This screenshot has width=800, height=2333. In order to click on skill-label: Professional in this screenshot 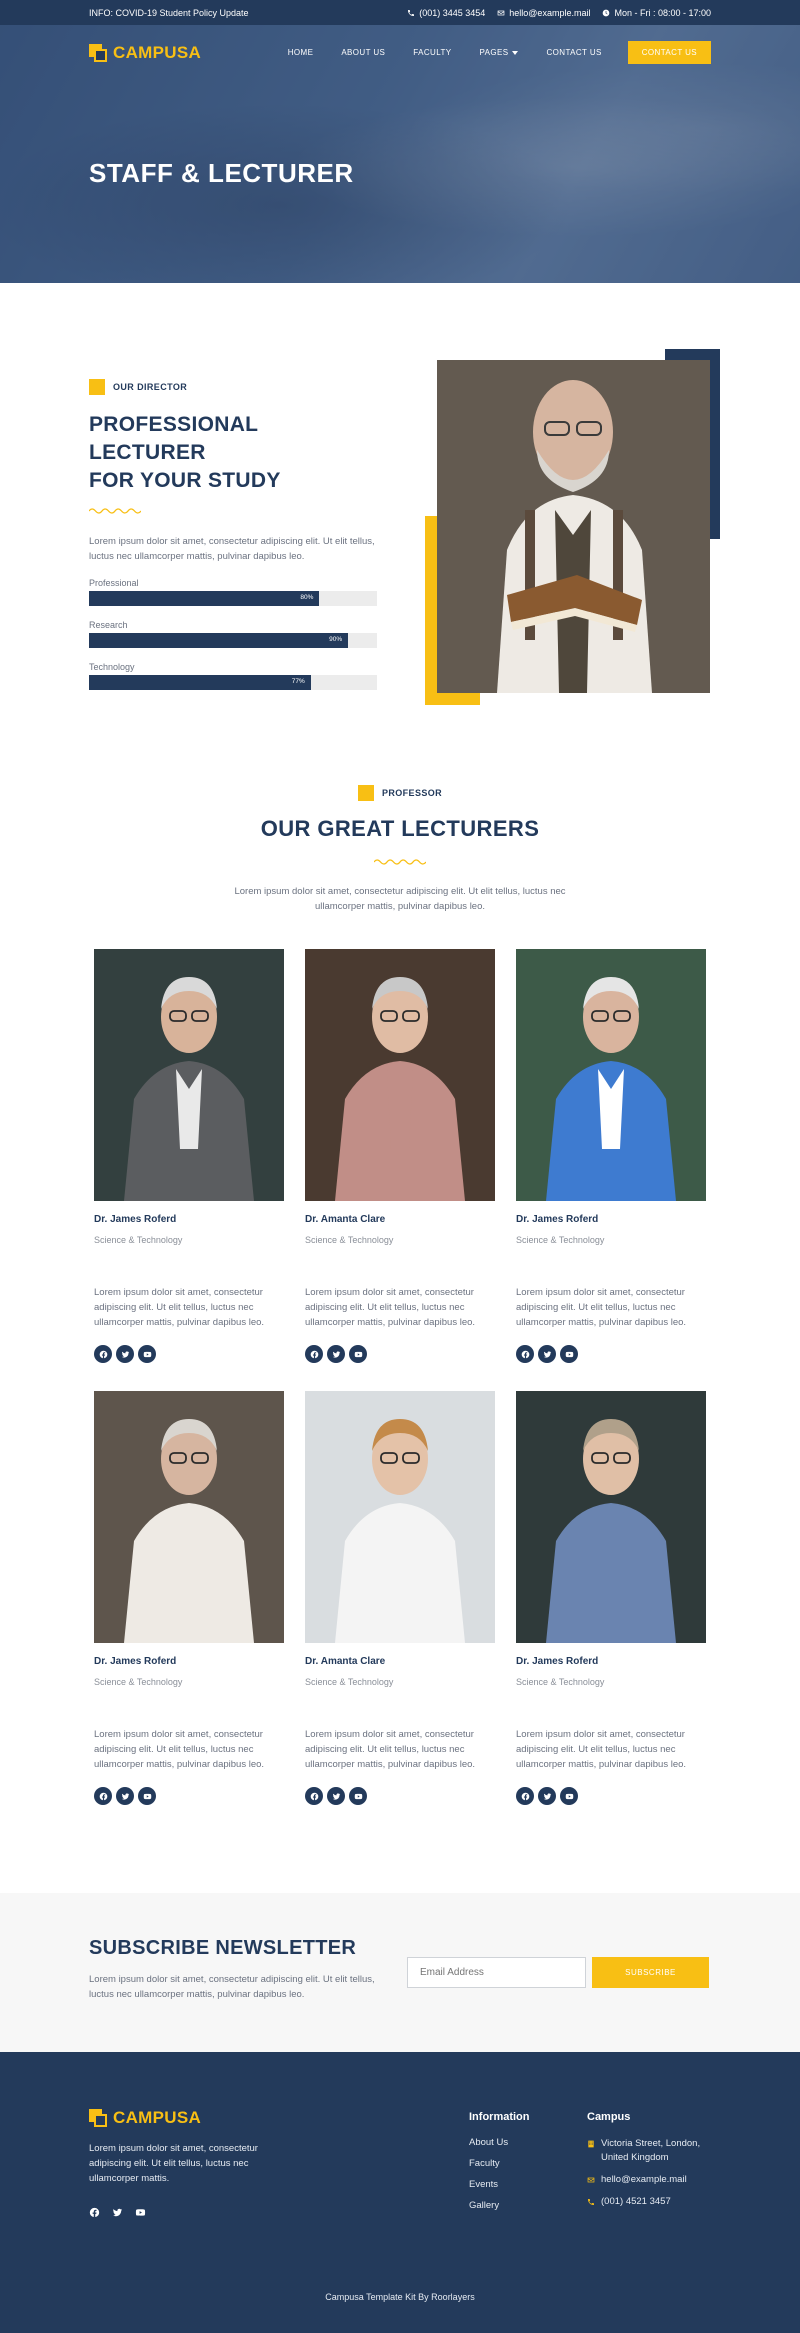, I will do `click(114, 583)`.